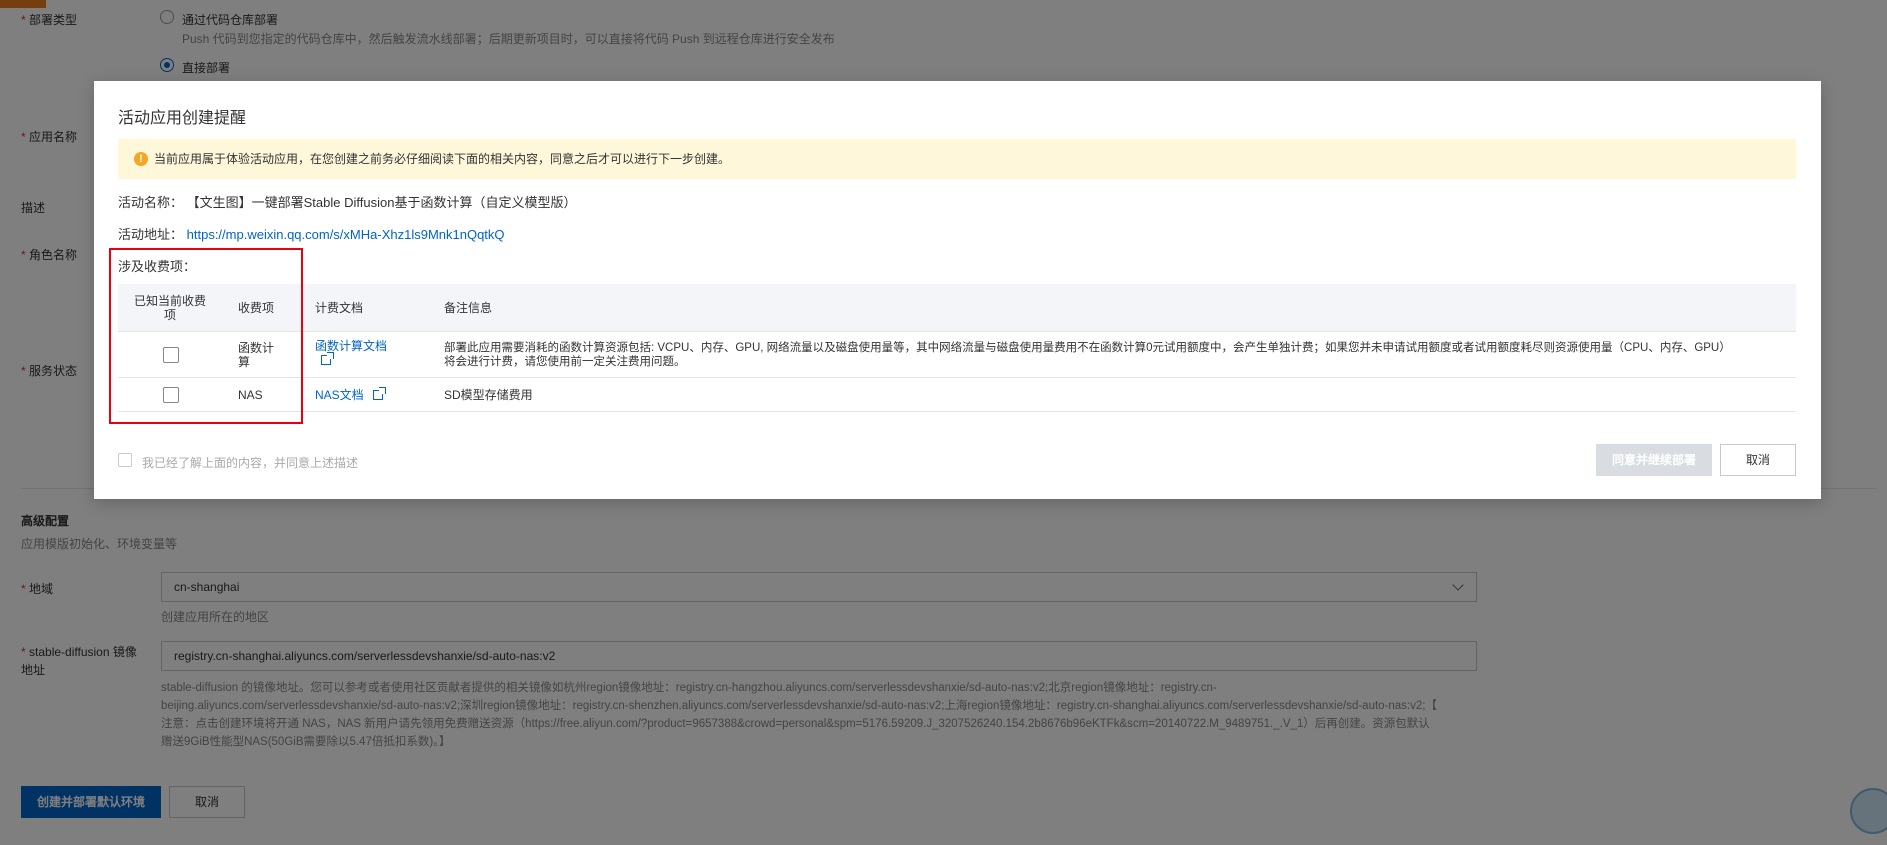 The image size is (1887, 845). I want to click on dialog-cancel-button: 取消, so click(1758, 460).